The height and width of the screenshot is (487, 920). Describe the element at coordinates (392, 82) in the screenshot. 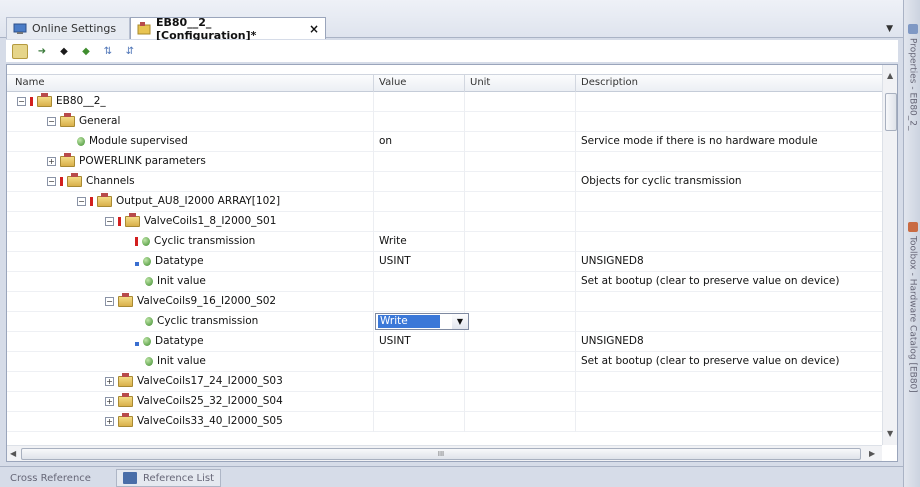

I see `column-header-value: Value` at that location.